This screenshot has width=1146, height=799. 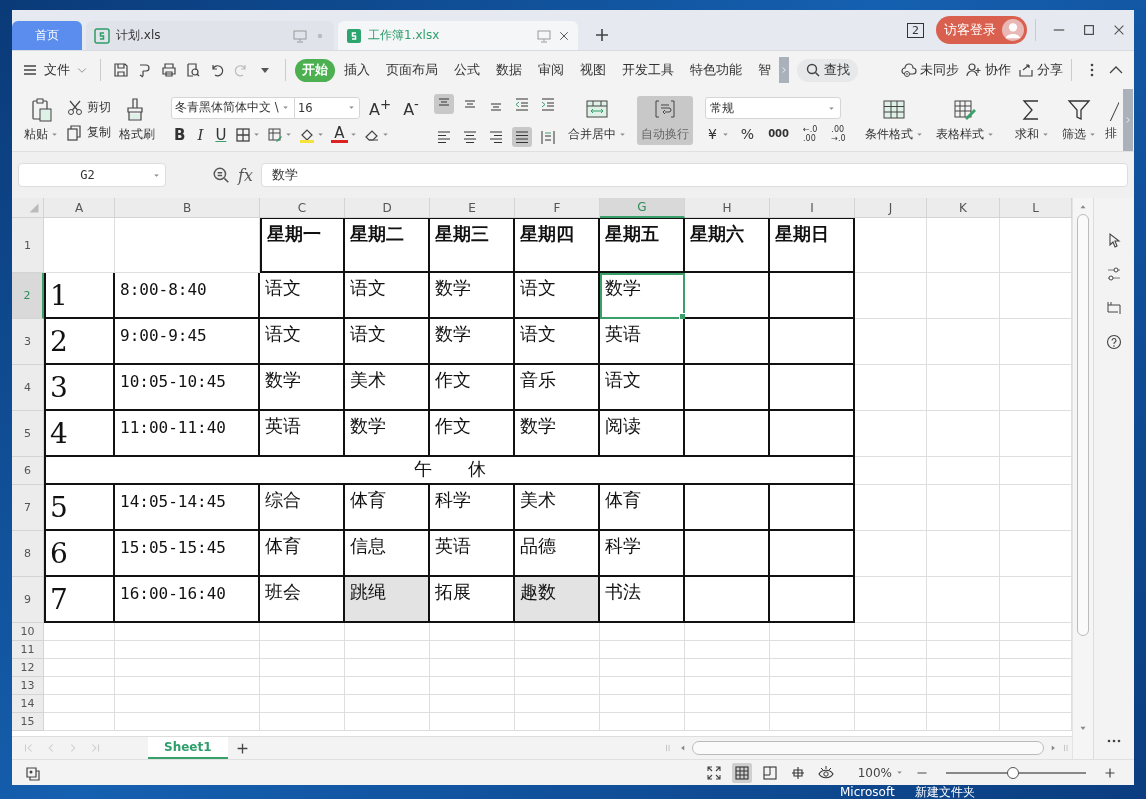 What do you see at coordinates (1032, 120) in the screenshot?
I see `sum-button: 求和` at bounding box center [1032, 120].